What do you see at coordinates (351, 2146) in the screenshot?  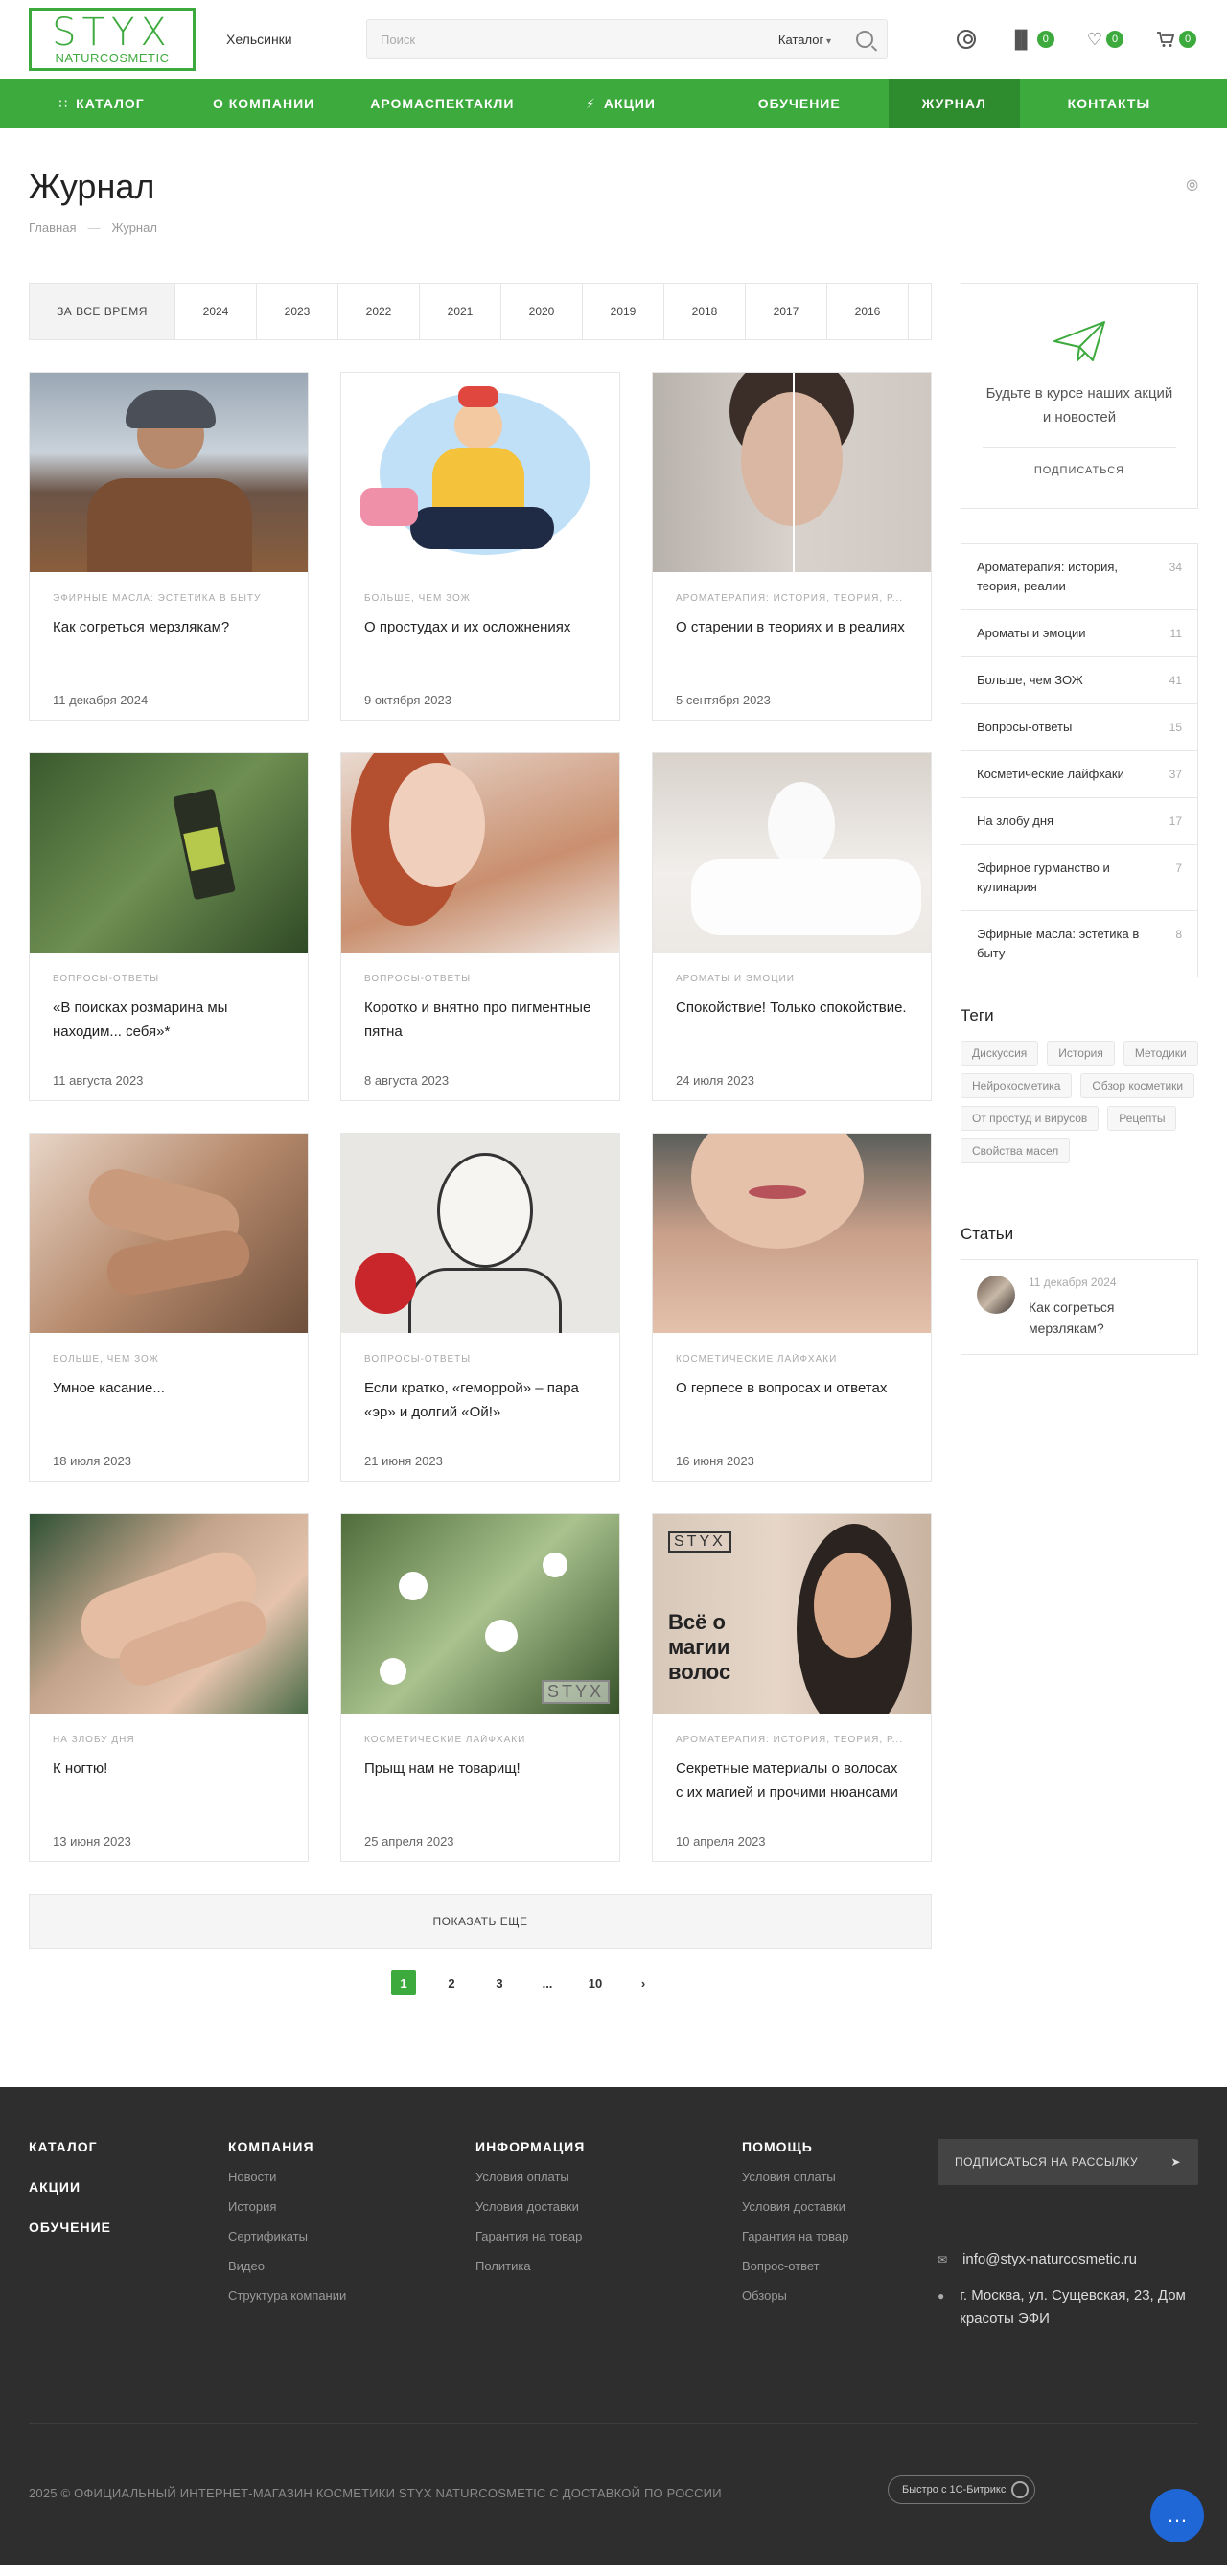 I see `footer-heading: КОМПАНИЯ` at bounding box center [351, 2146].